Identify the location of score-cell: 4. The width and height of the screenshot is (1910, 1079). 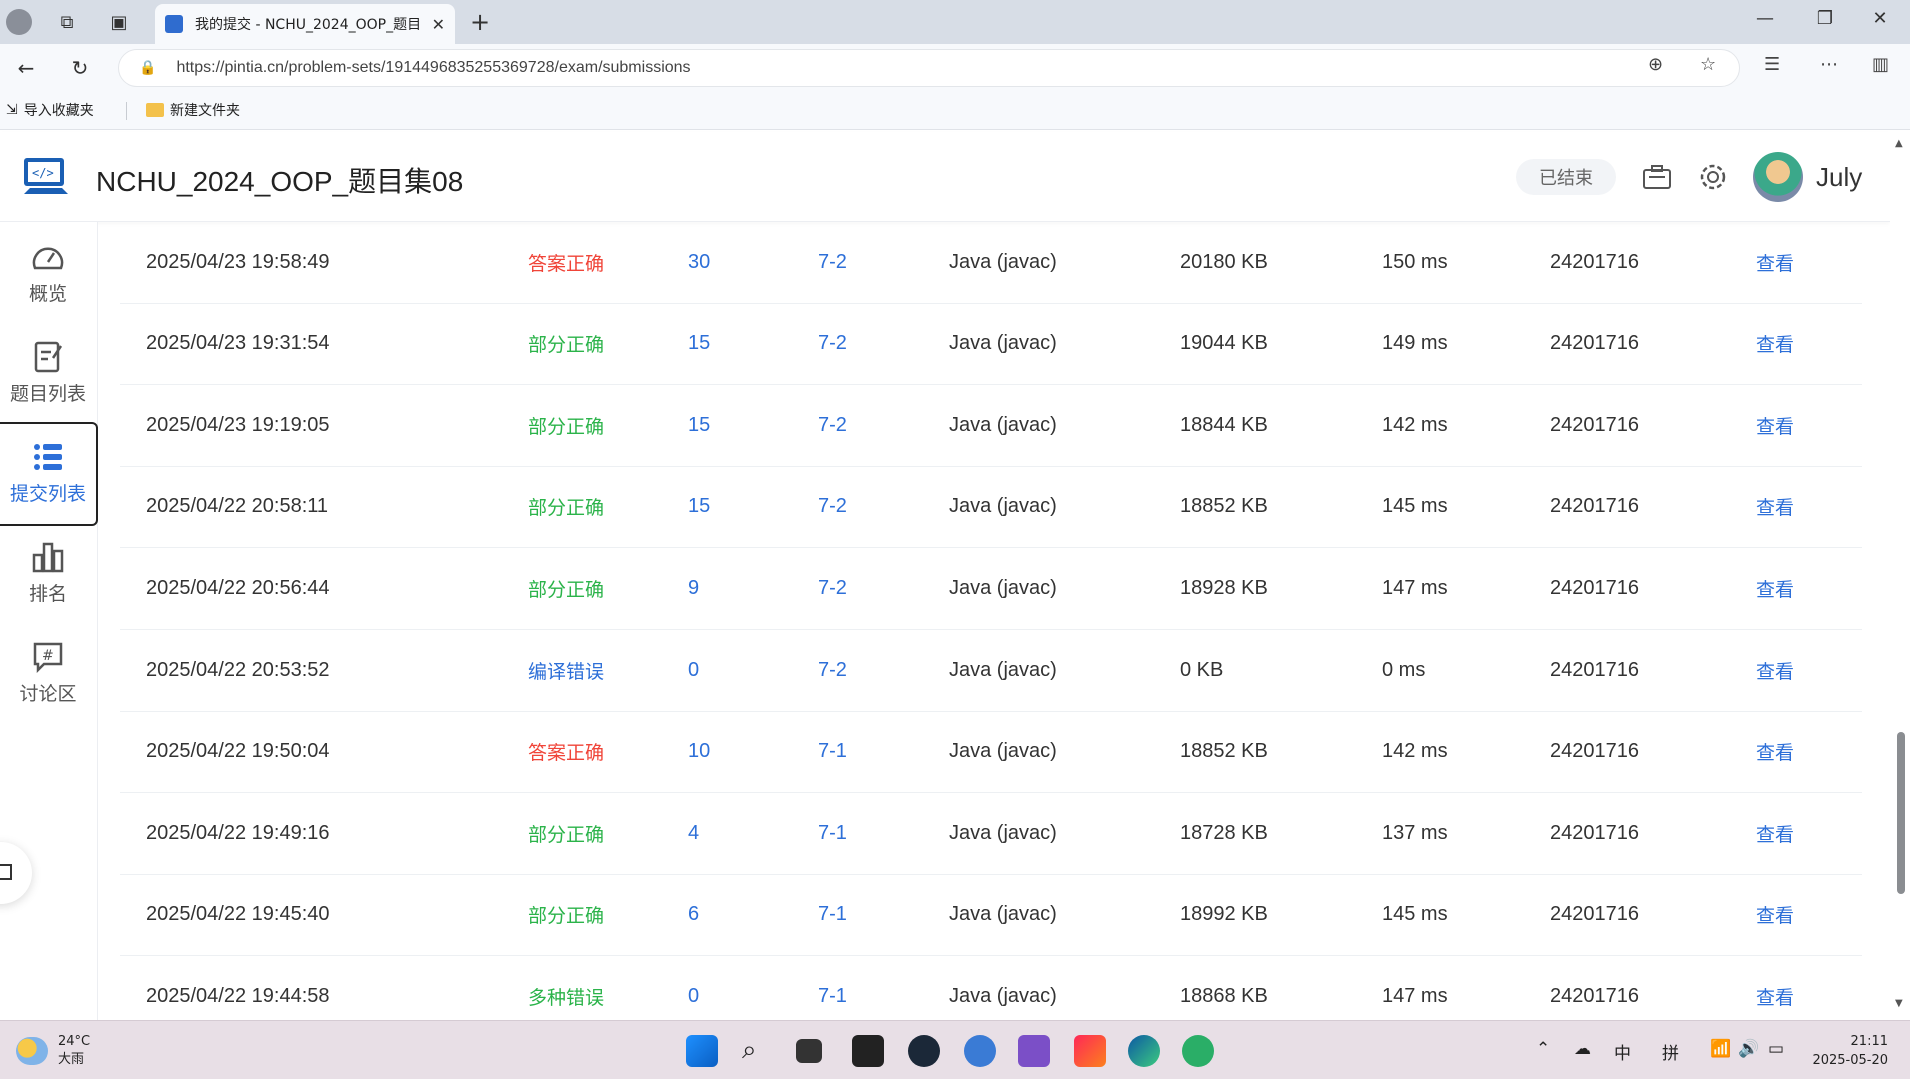
(693, 833).